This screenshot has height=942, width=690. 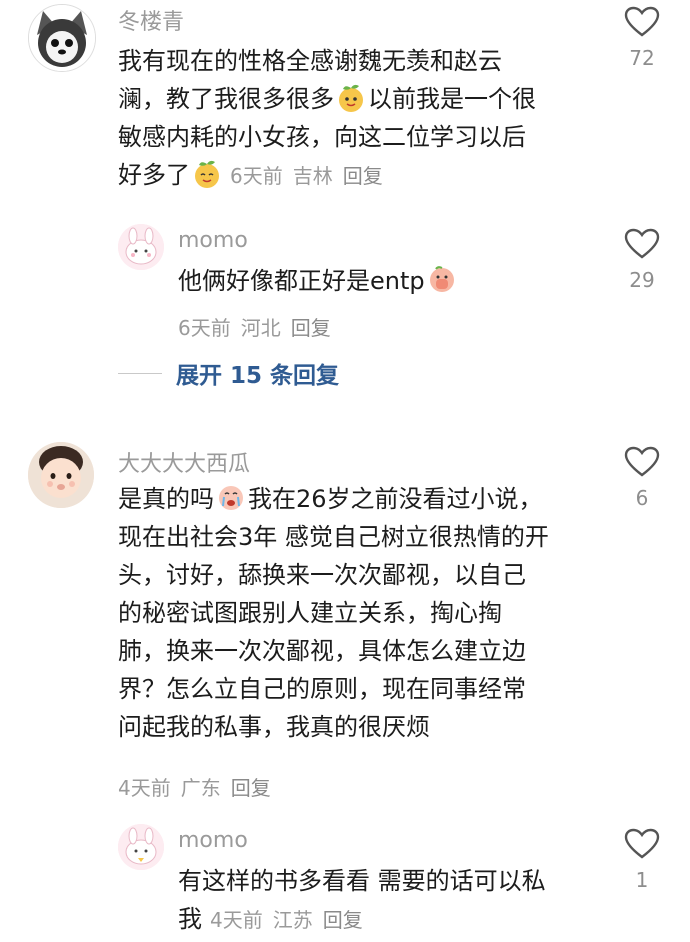 I want to click on location: 广东, so click(x=200, y=788).